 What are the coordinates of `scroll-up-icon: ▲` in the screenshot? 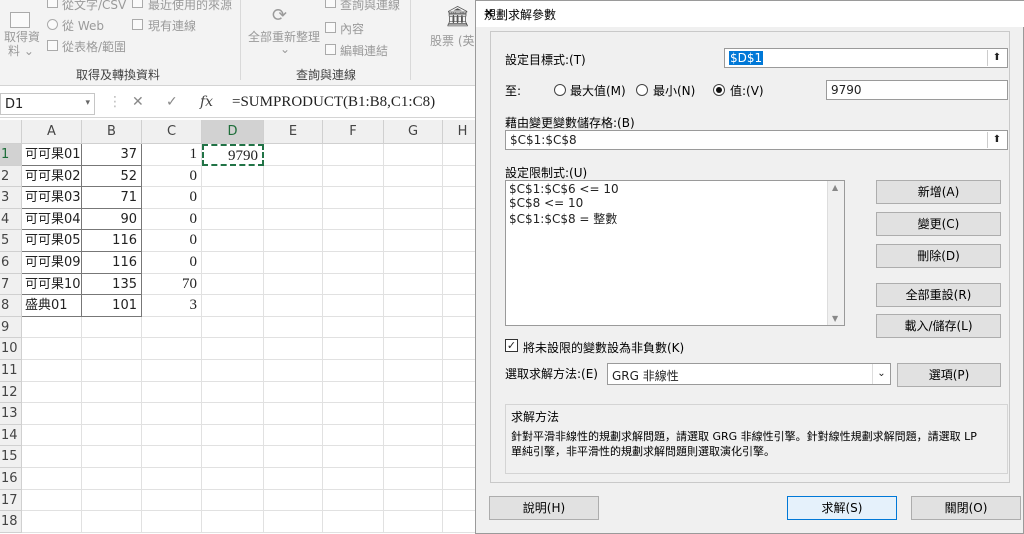 It's located at (835, 187).